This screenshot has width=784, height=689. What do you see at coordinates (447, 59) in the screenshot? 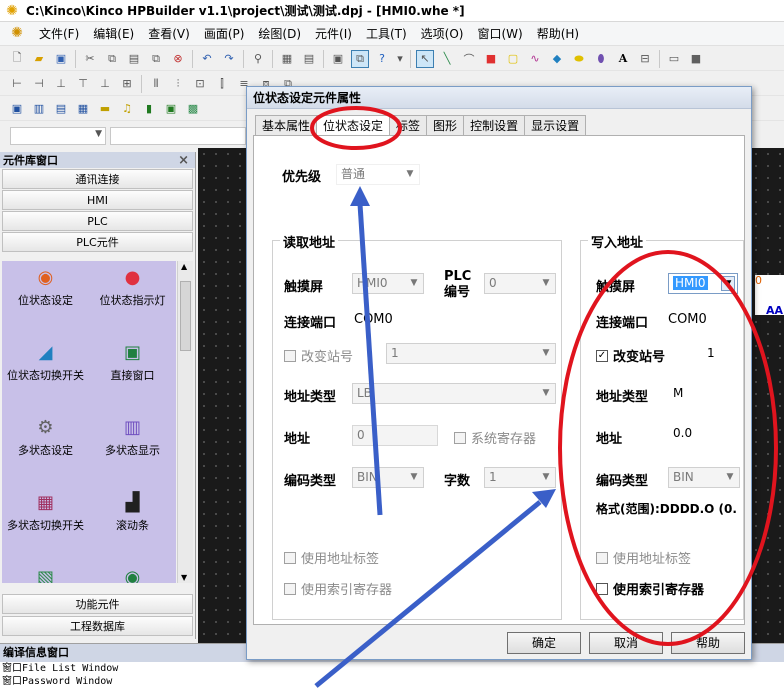
I see `line-tool-icon: ╲` at bounding box center [447, 59].